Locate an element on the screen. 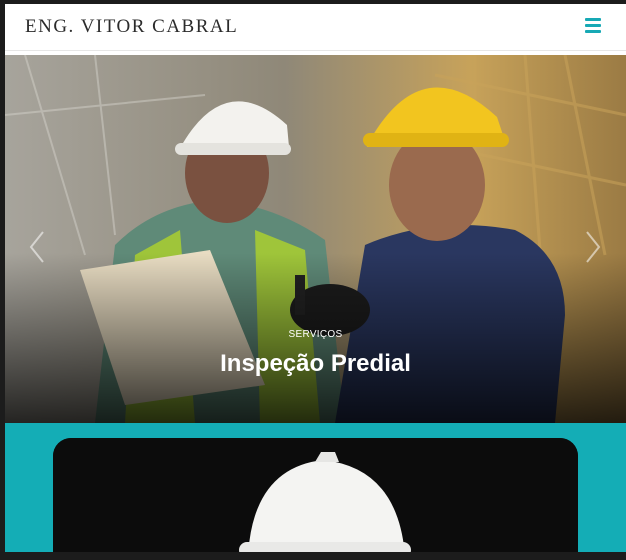 The width and height of the screenshot is (626, 560). site-logo: ENG. VITOR CABRAL is located at coordinates (131, 27).